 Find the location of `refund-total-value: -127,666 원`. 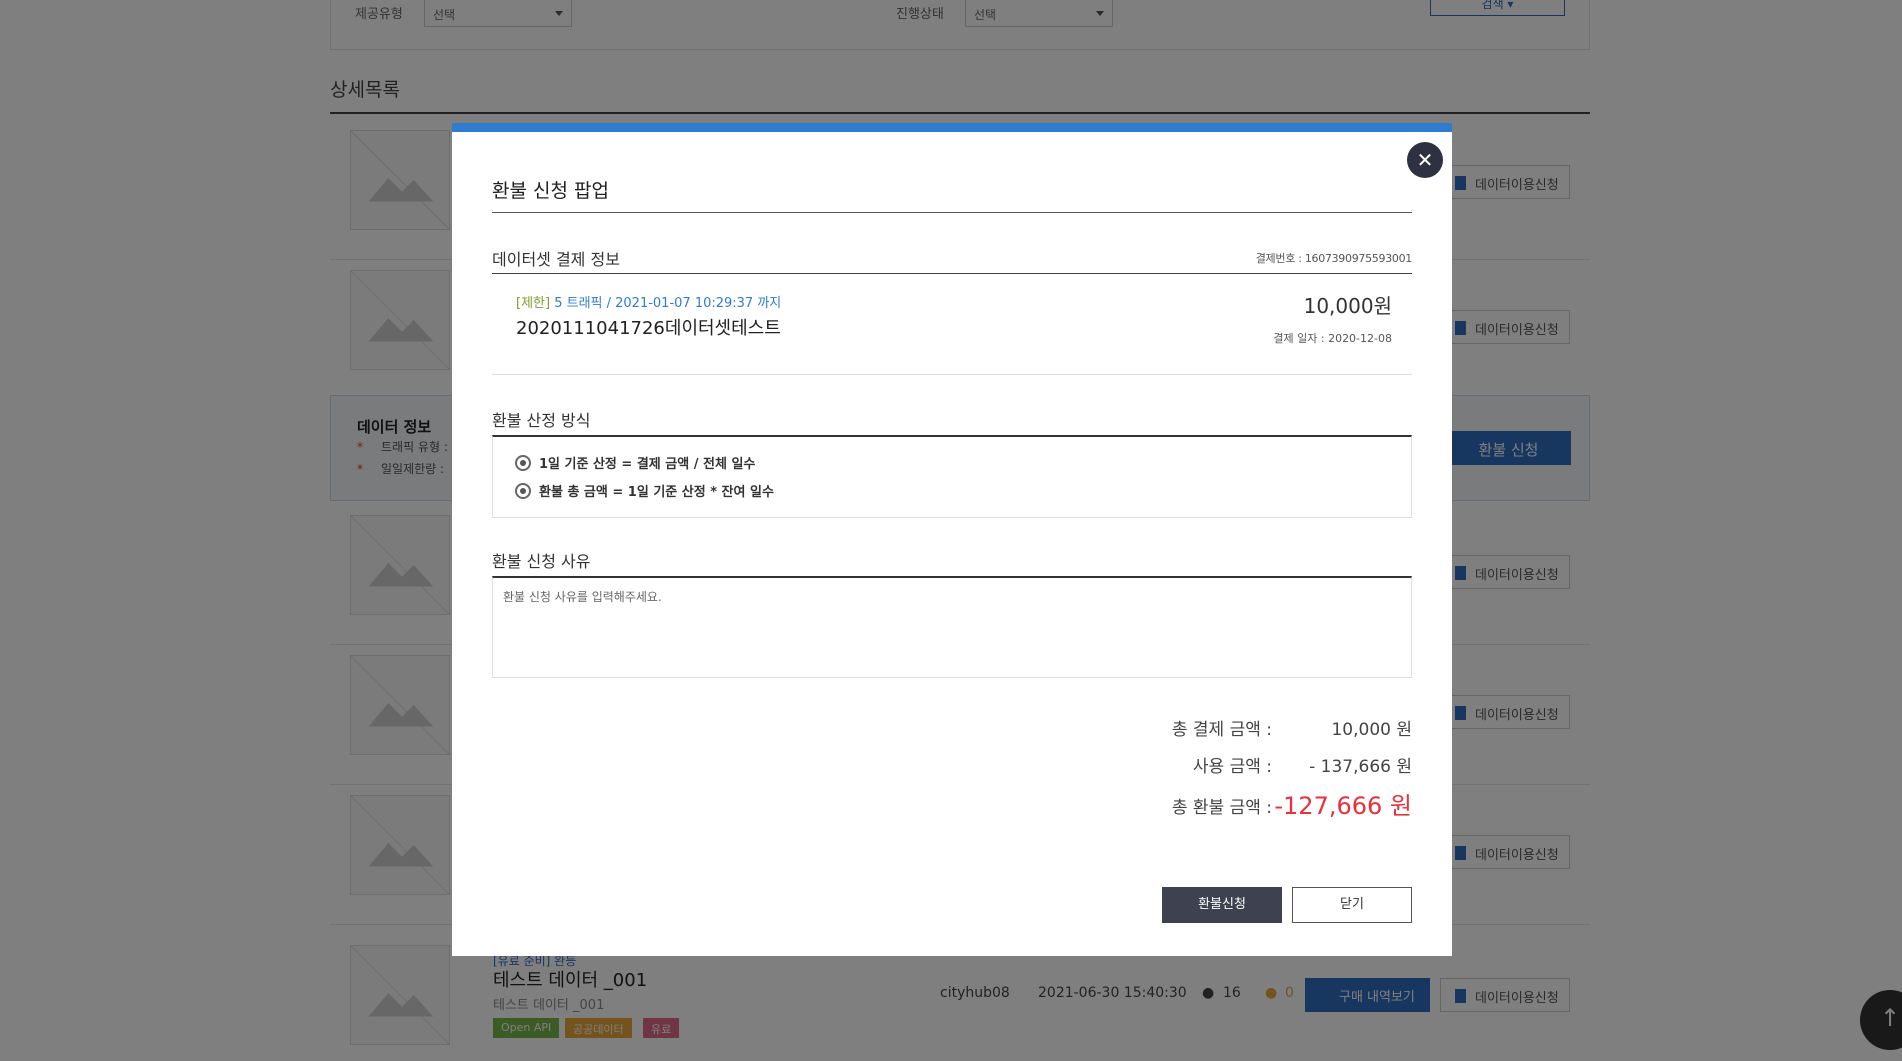

refund-total-value: -127,666 원 is located at coordinates (1343, 806).